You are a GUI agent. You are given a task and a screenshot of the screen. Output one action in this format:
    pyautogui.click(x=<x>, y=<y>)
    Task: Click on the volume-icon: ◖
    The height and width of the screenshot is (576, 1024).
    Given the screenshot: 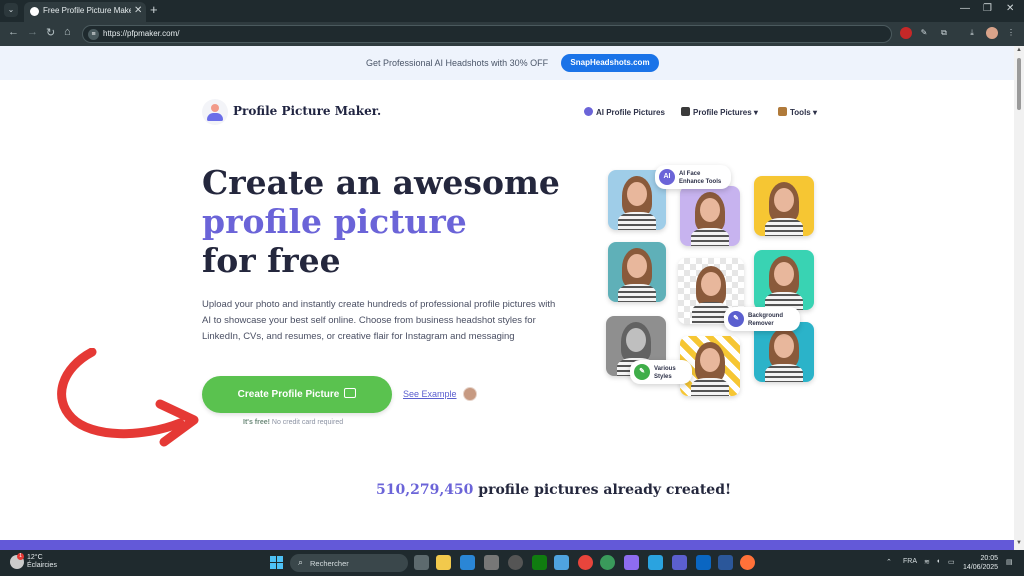 What is the action you would take?
    pyautogui.click(x=938, y=561)
    